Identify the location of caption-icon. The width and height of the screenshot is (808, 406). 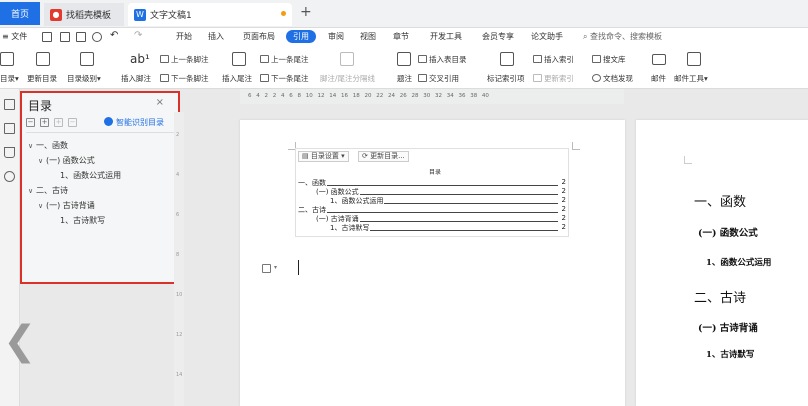
(404, 59).